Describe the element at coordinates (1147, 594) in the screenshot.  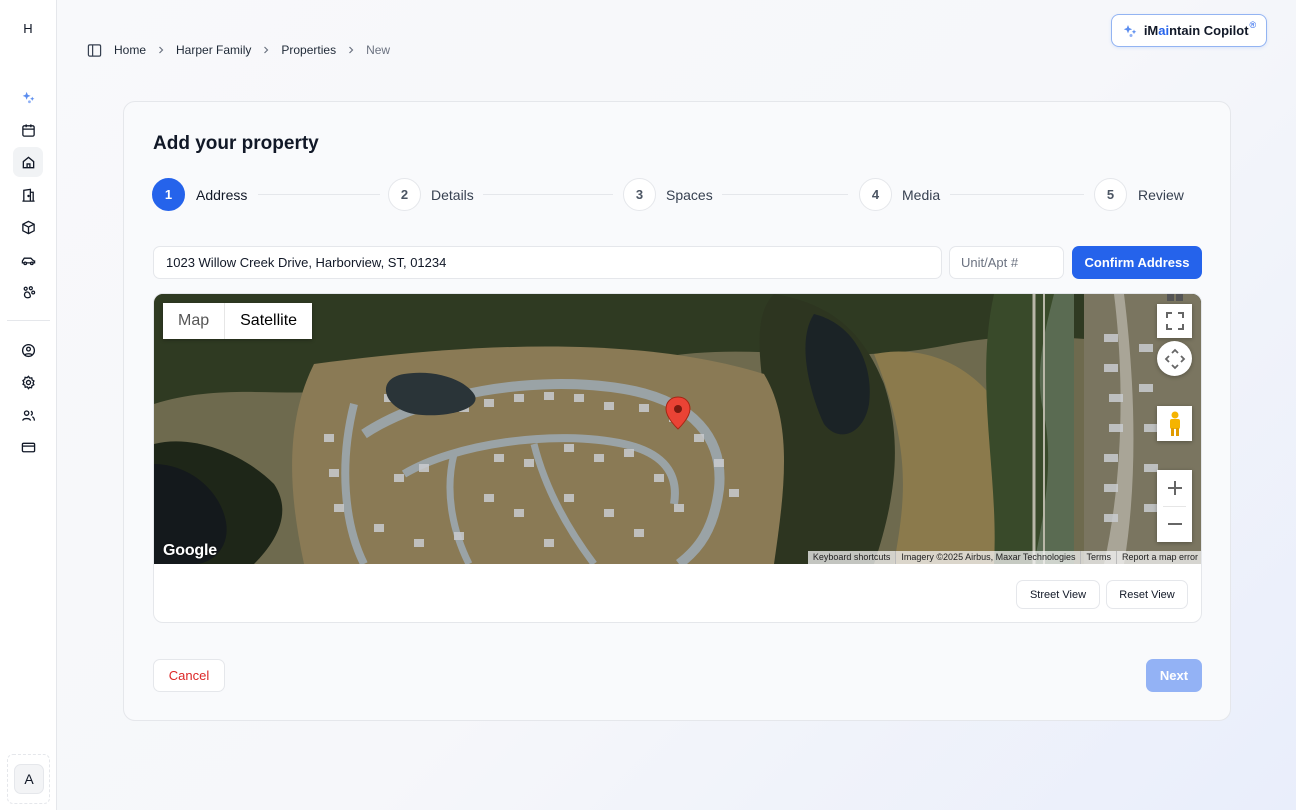
I see `reset-view-button: Reset View` at that location.